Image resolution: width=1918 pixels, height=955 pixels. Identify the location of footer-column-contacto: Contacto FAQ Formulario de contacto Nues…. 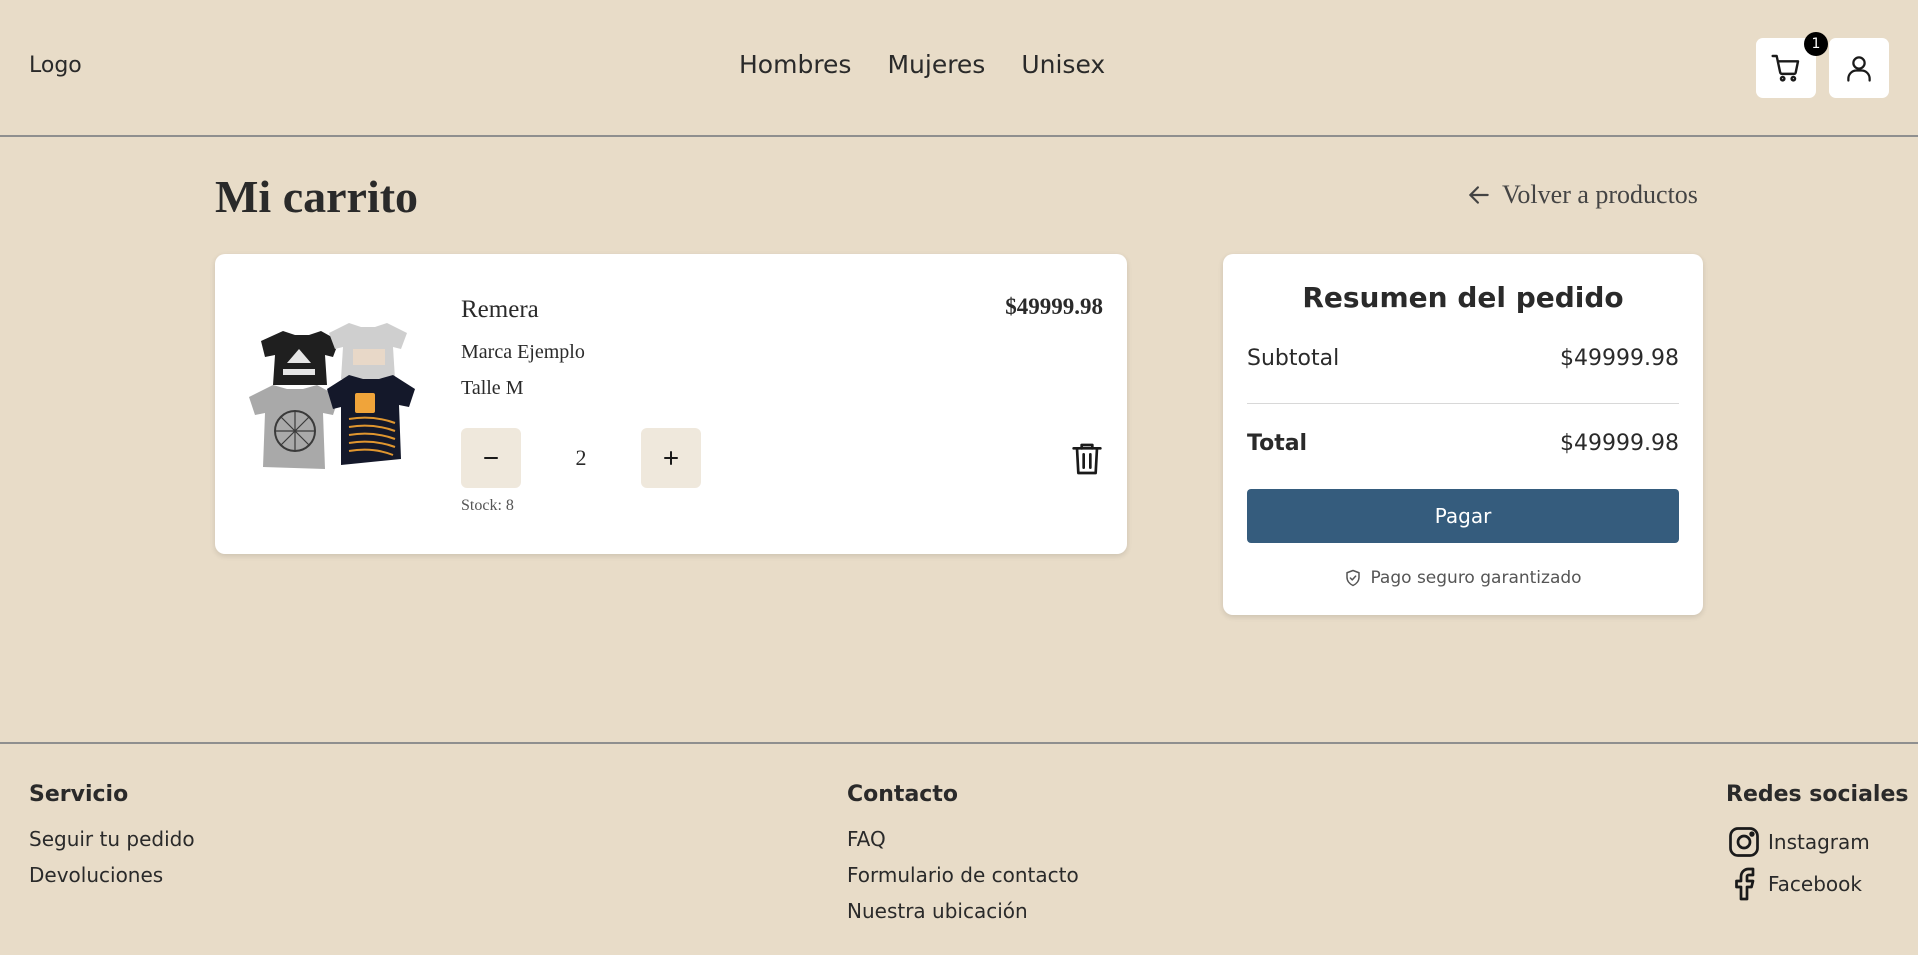
(963, 855).